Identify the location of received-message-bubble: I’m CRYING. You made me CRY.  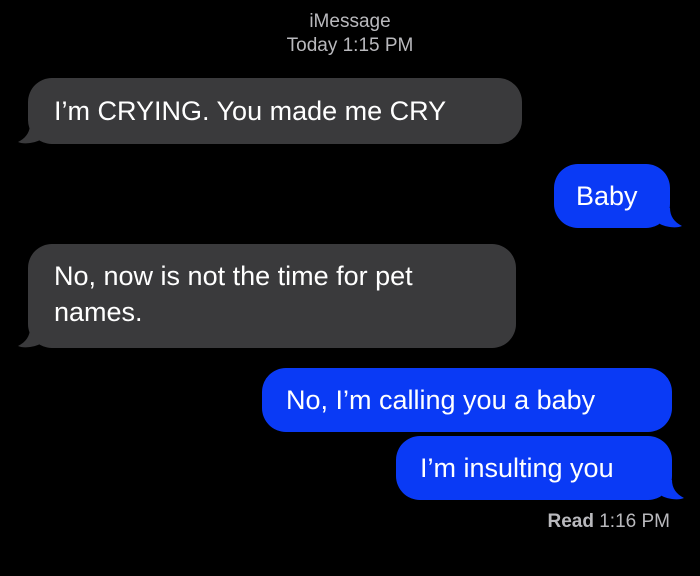
(275, 111).